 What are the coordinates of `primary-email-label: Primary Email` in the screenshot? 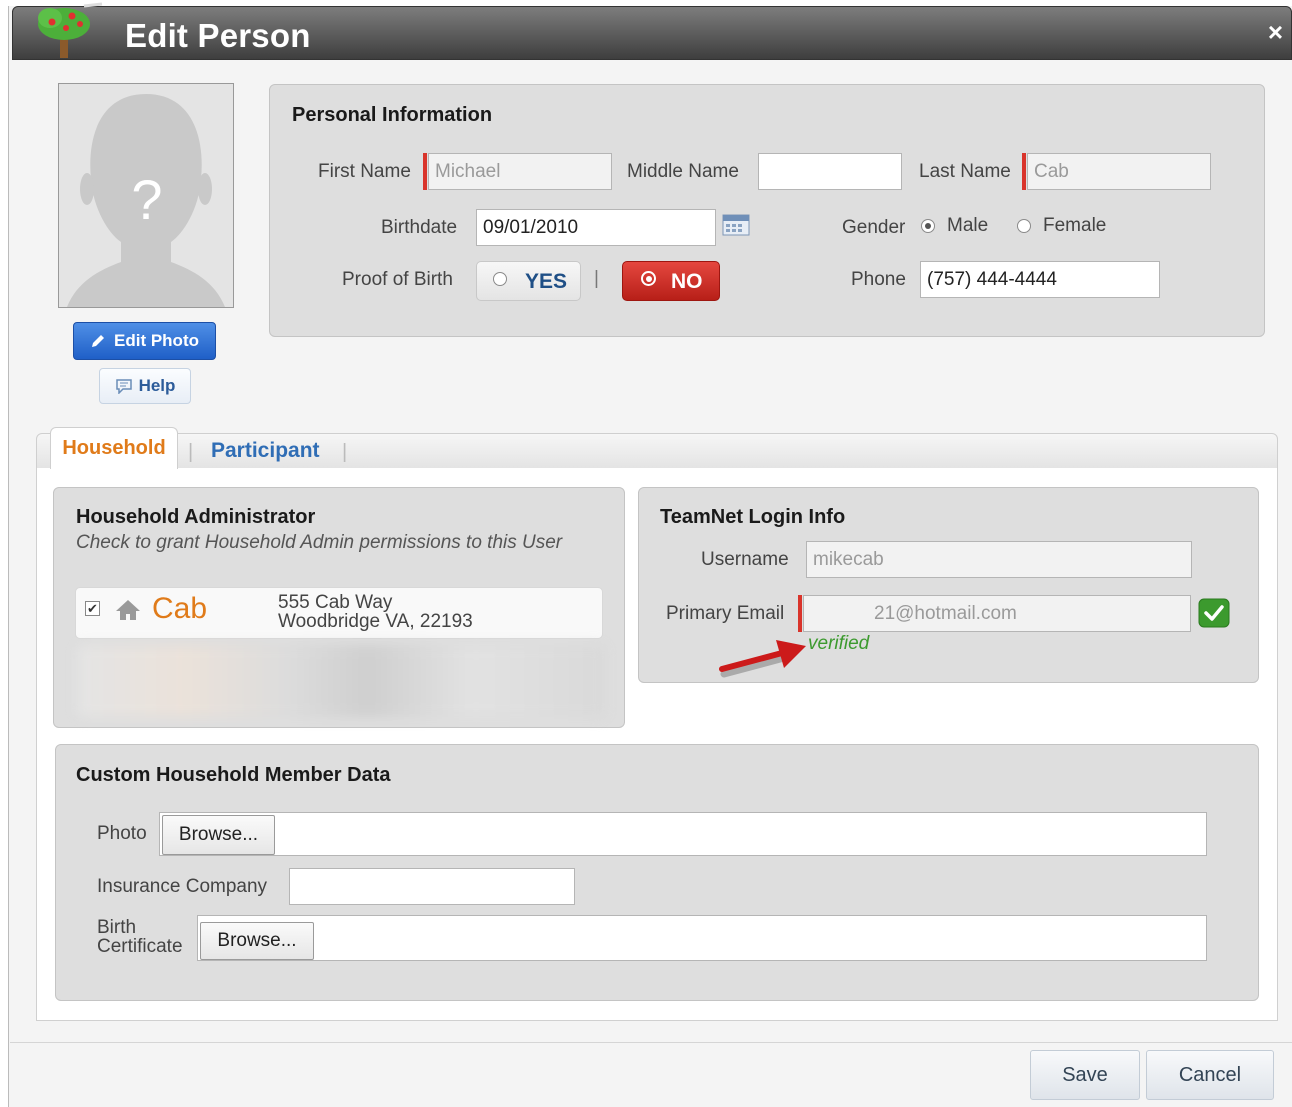 It's located at (725, 613).